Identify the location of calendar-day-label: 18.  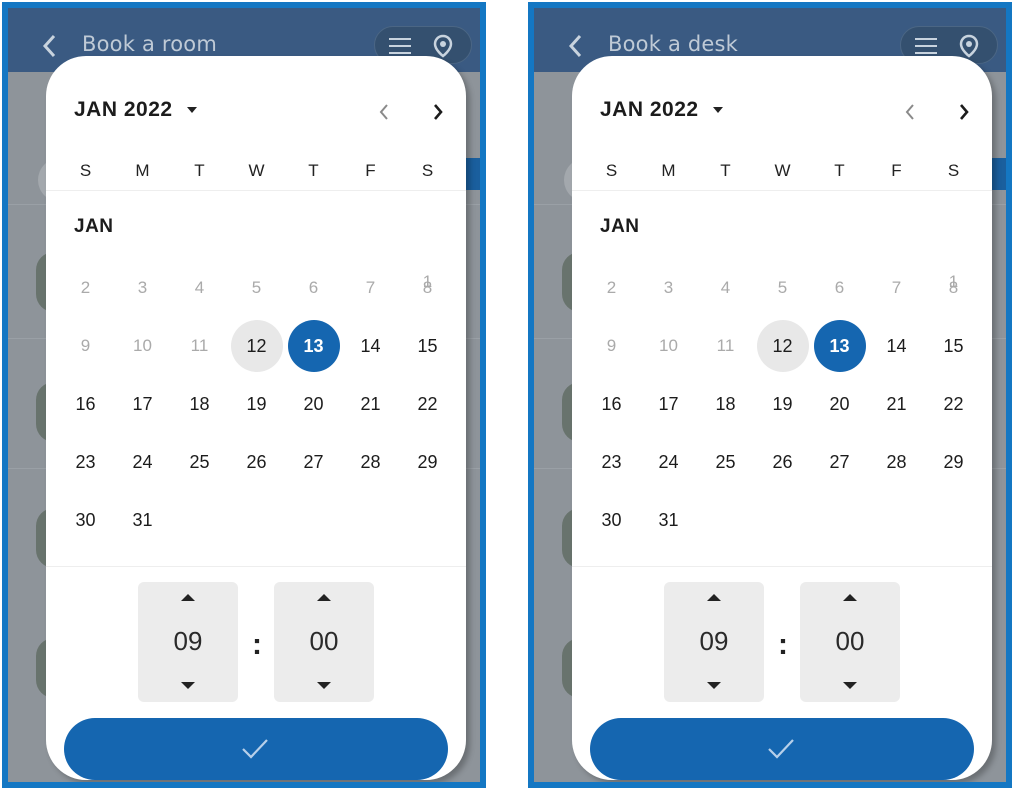
(725, 404).